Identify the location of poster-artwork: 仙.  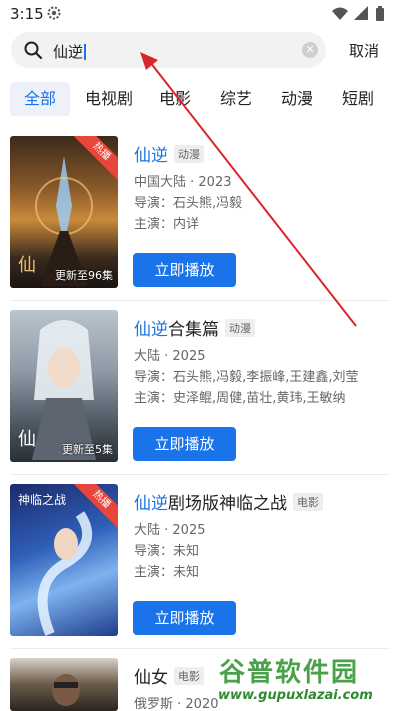
(57, 390).